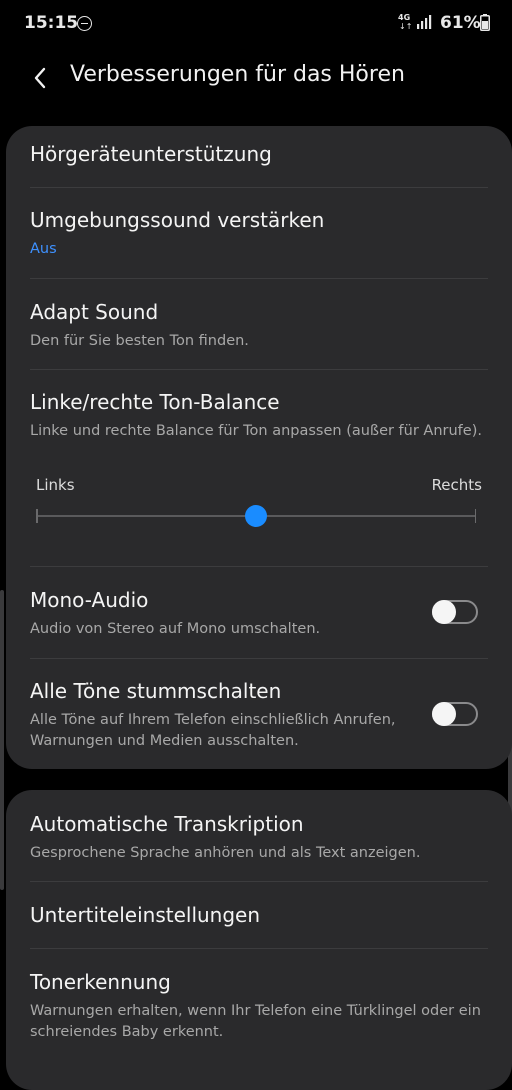  I want to click on battery-percent: 61%, so click(460, 23).